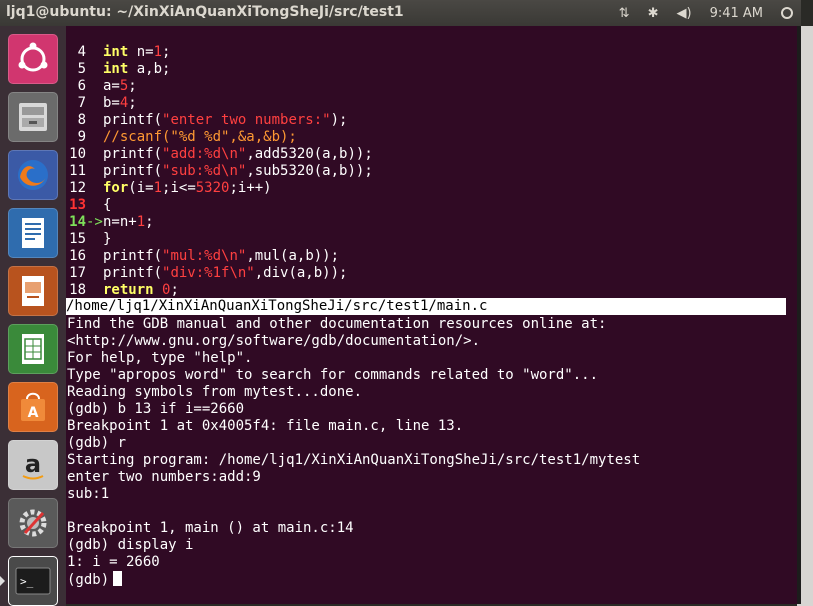 Image resolution: width=813 pixels, height=606 pixels. What do you see at coordinates (111, 222) in the screenshot?
I see `current-line: 14 -> n=n+1;` at bounding box center [111, 222].